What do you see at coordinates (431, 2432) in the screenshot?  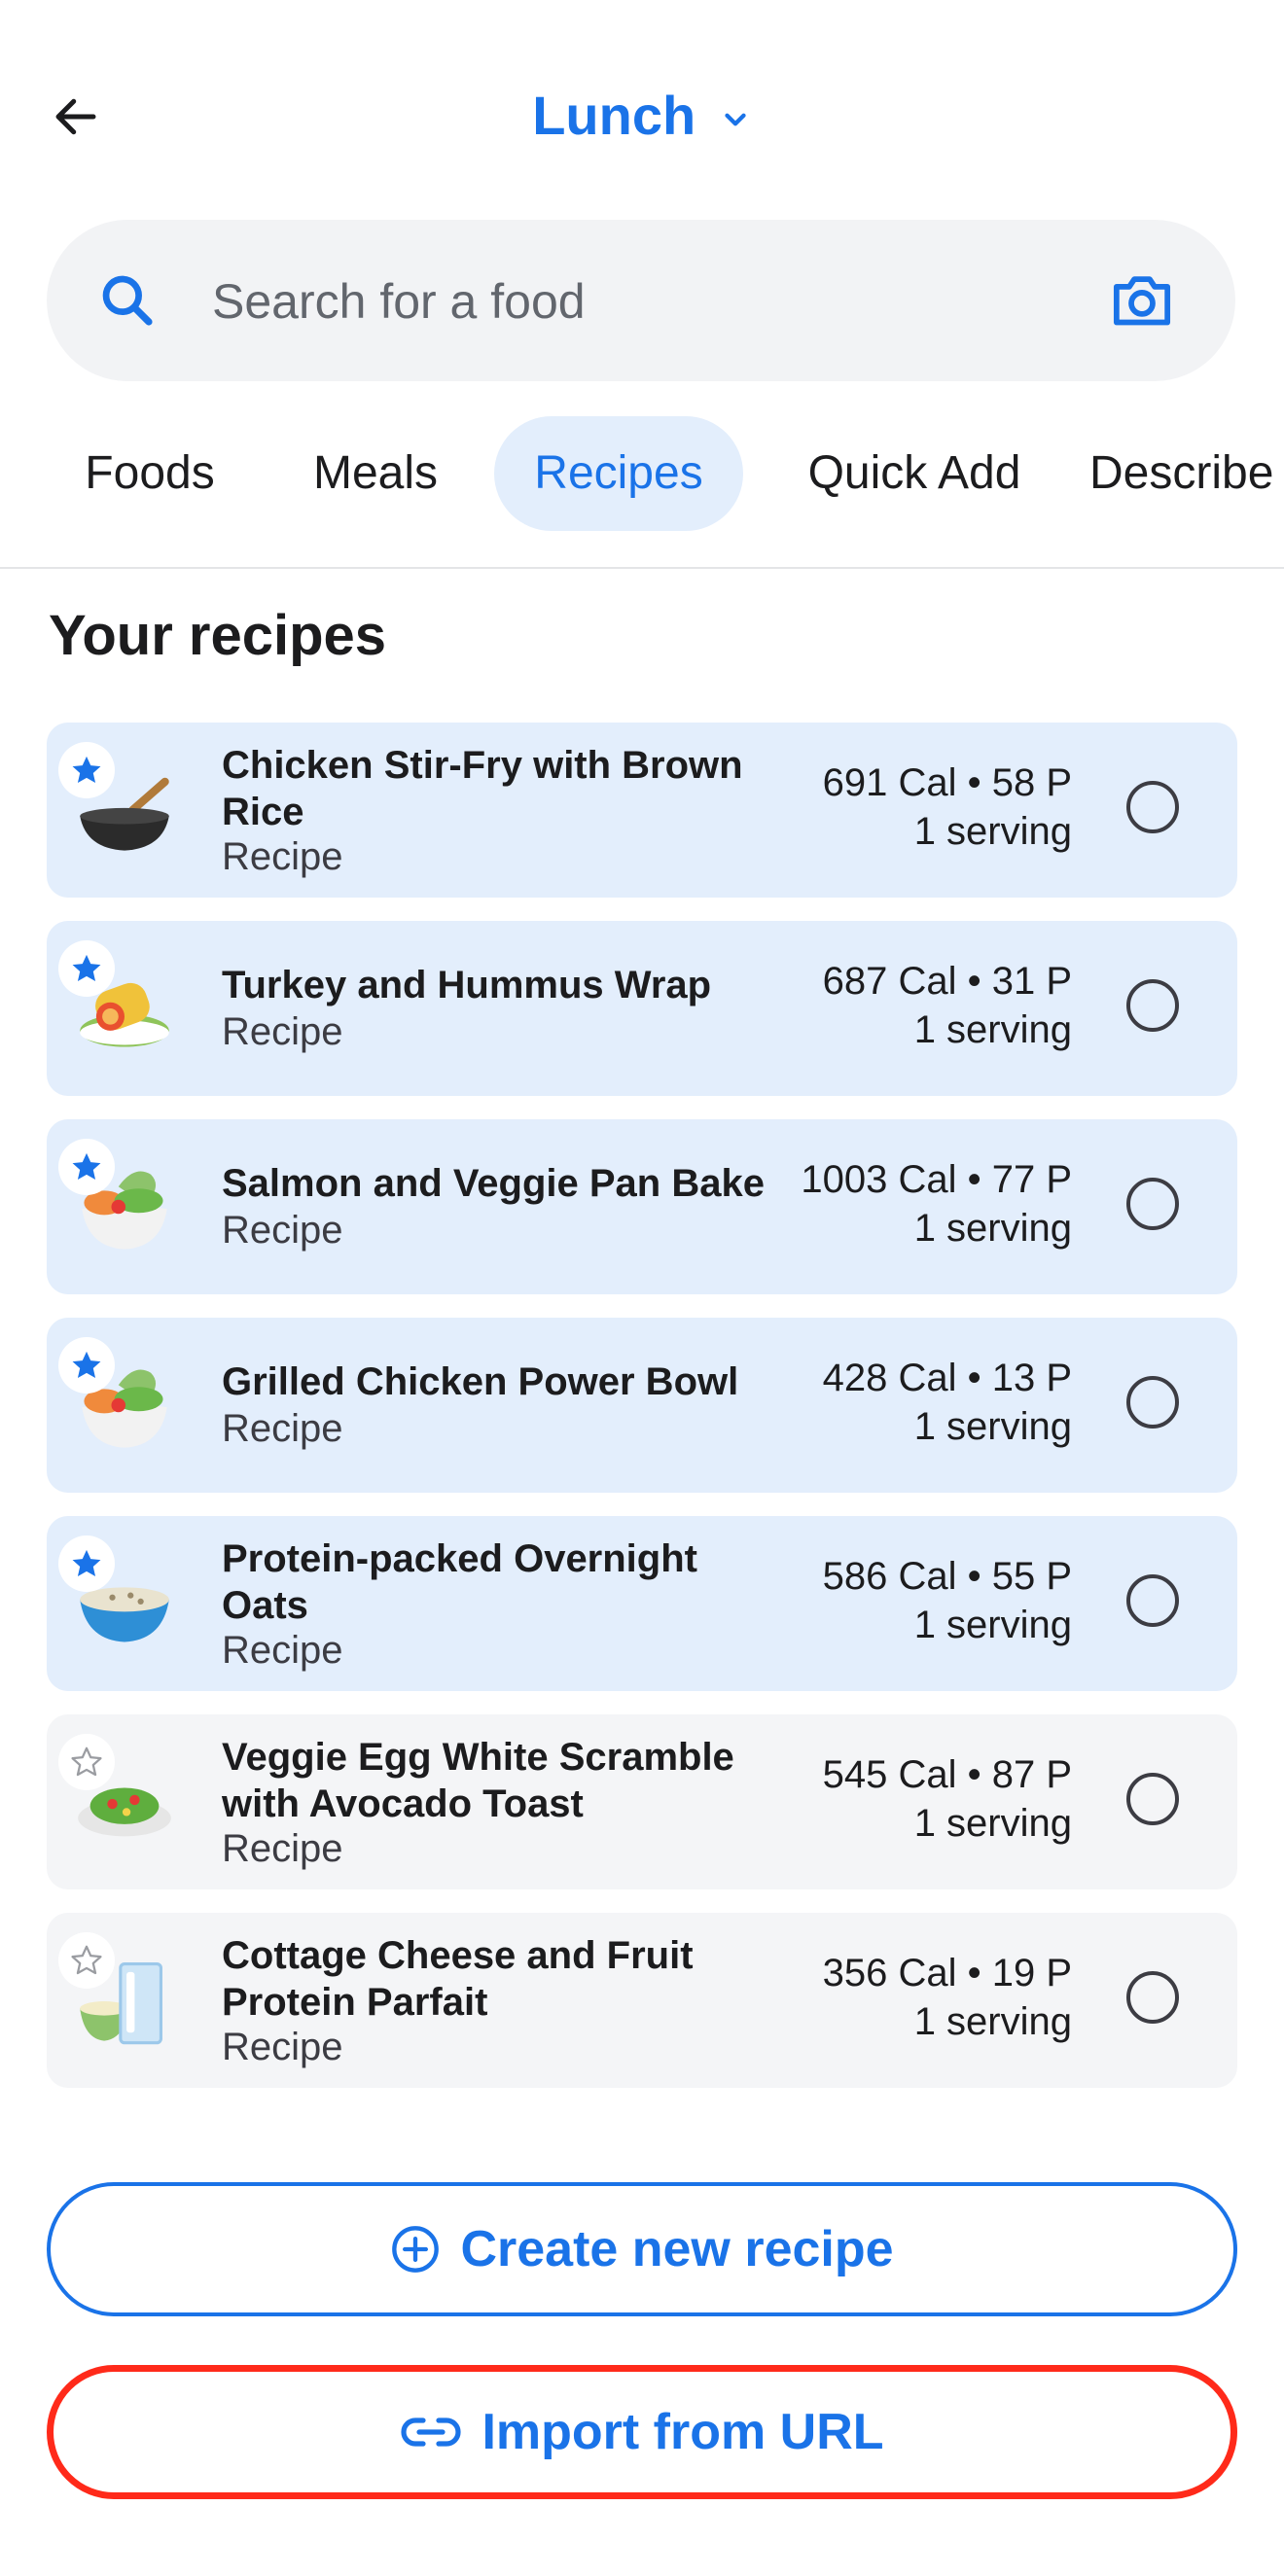 I see `link-icon` at bounding box center [431, 2432].